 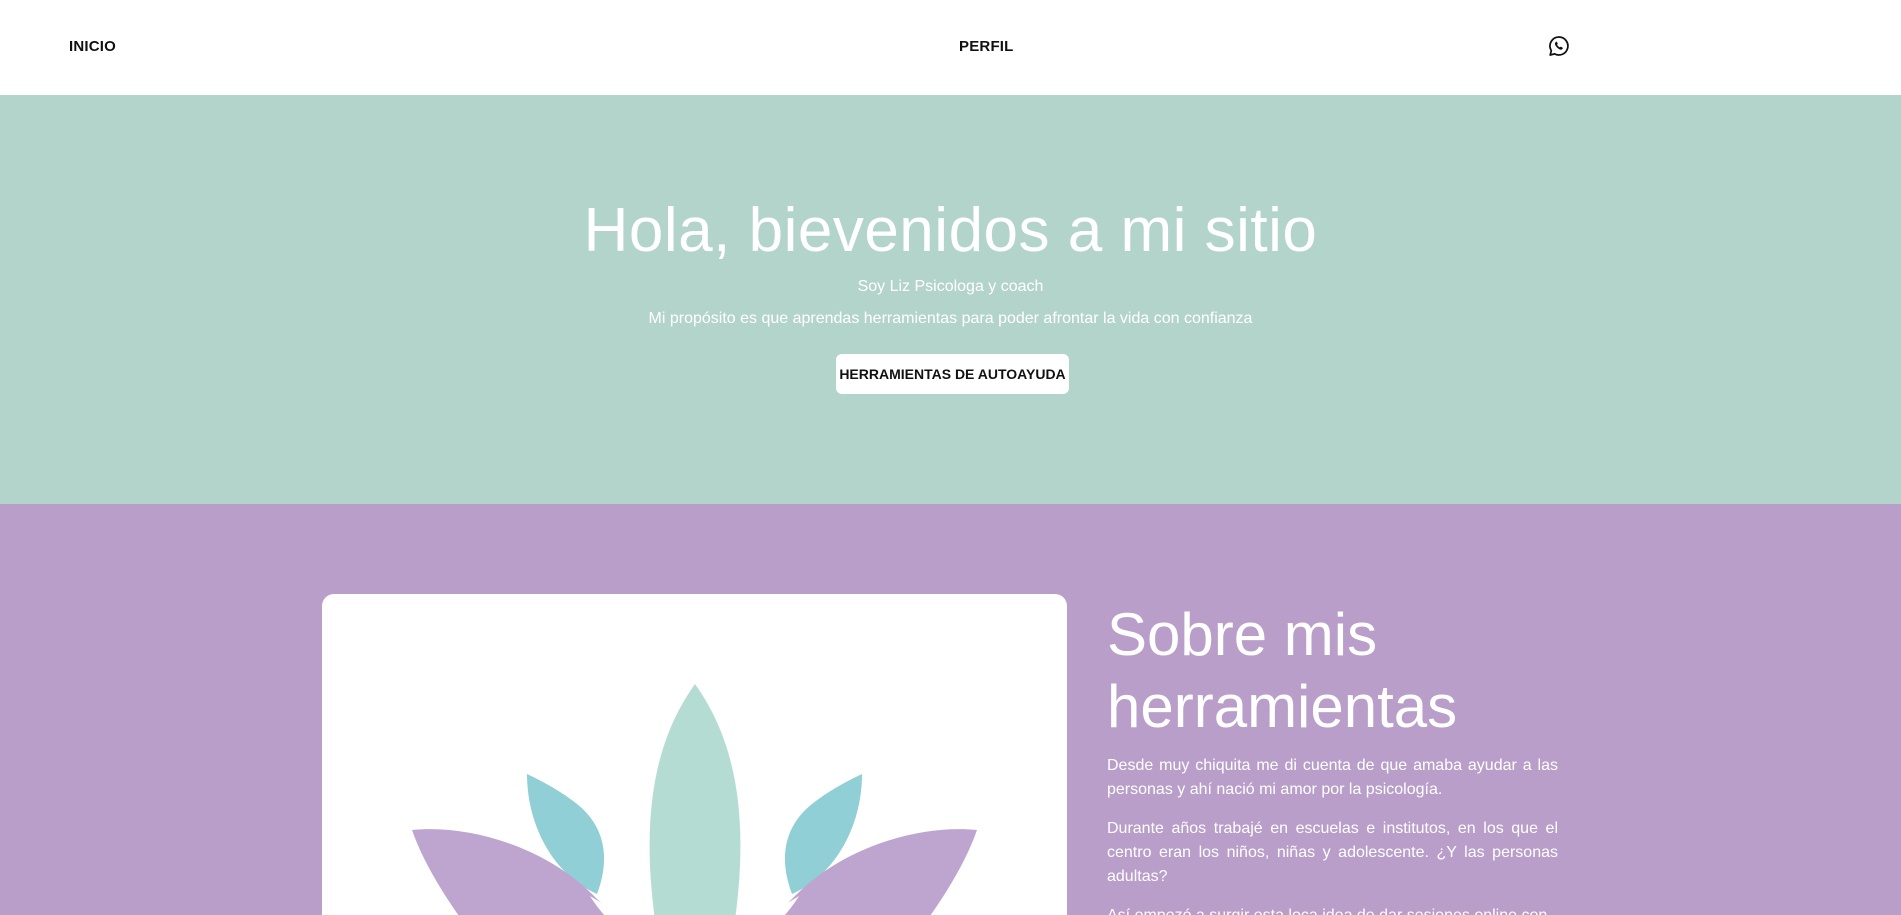 What do you see at coordinates (950, 286) in the screenshot?
I see `hero-subtitle: Soy Liz Psicologa y coach` at bounding box center [950, 286].